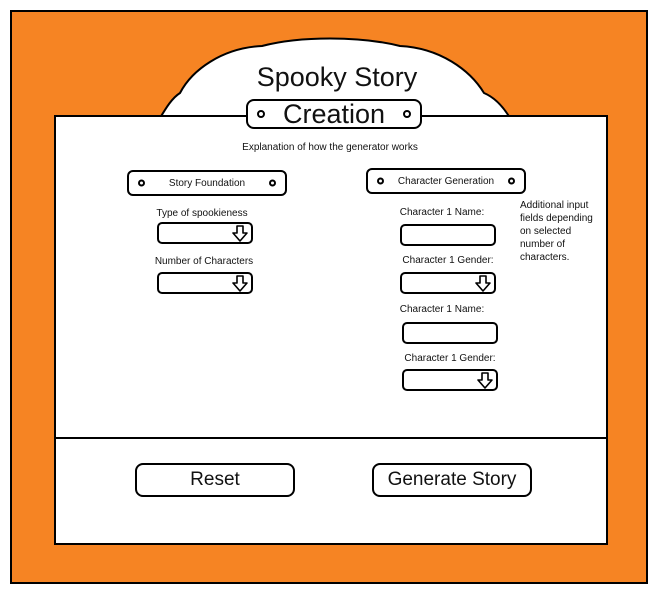 Image resolution: width=664 pixels, height=596 pixels. Describe the element at coordinates (448, 260) in the screenshot. I see `character-1-gender-label: Character 1 Gender:` at that location.